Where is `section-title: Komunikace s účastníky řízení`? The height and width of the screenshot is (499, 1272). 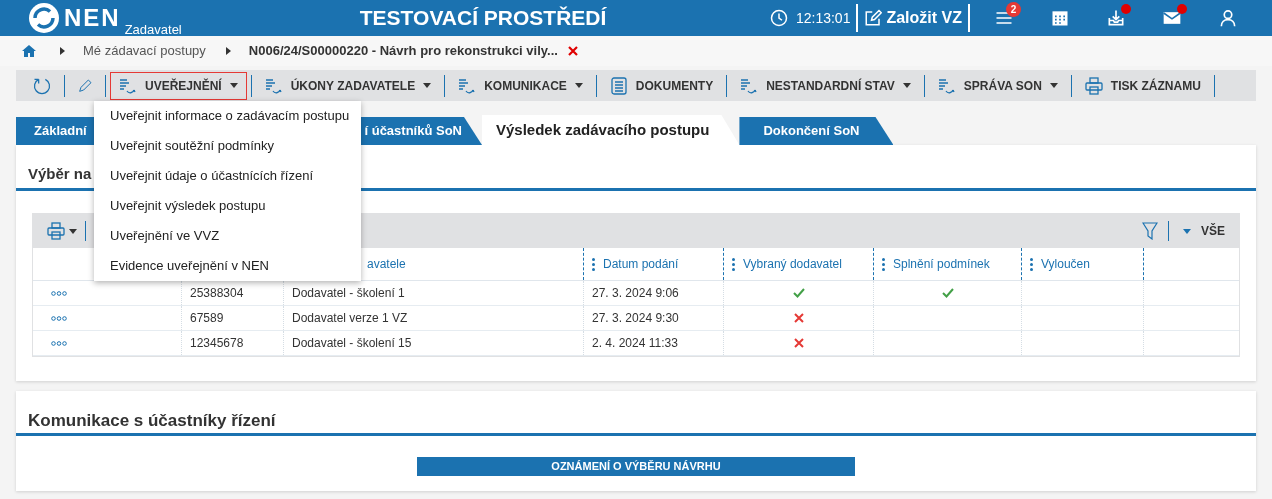
section-title: Komunikace s účastníky řízení is located at coordinates (152, 421).